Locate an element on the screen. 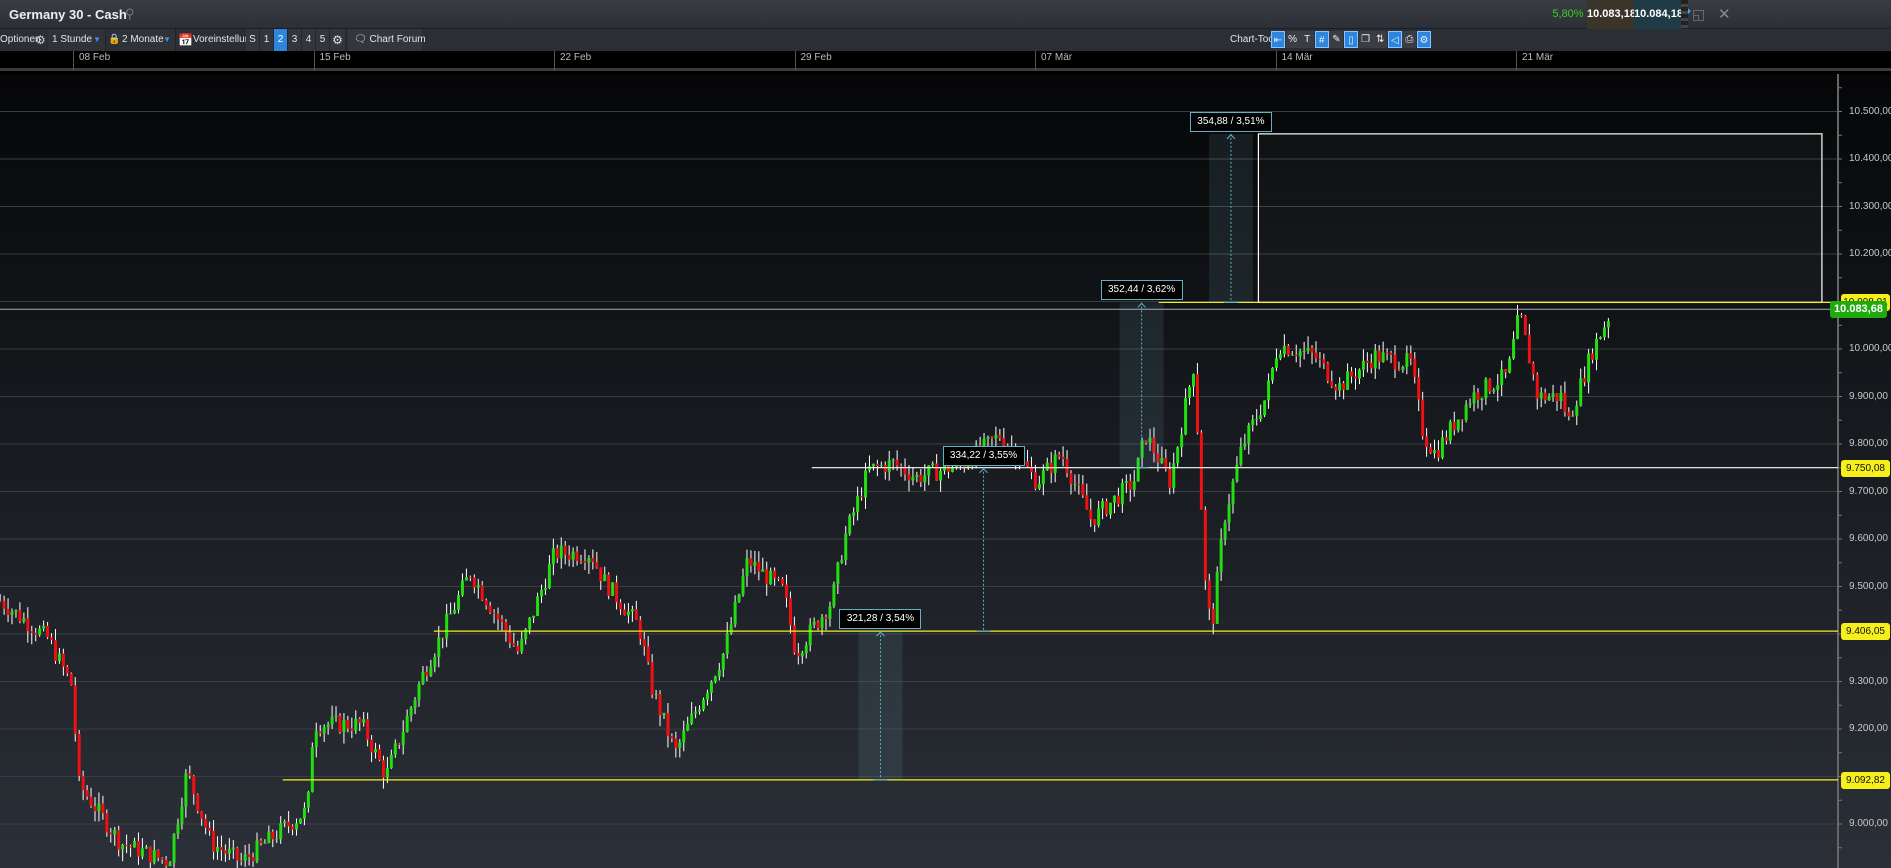 This screenshot has height=868, width=1891. y-tick-label: 9.200,00 is located at coordinates (1868, 728).